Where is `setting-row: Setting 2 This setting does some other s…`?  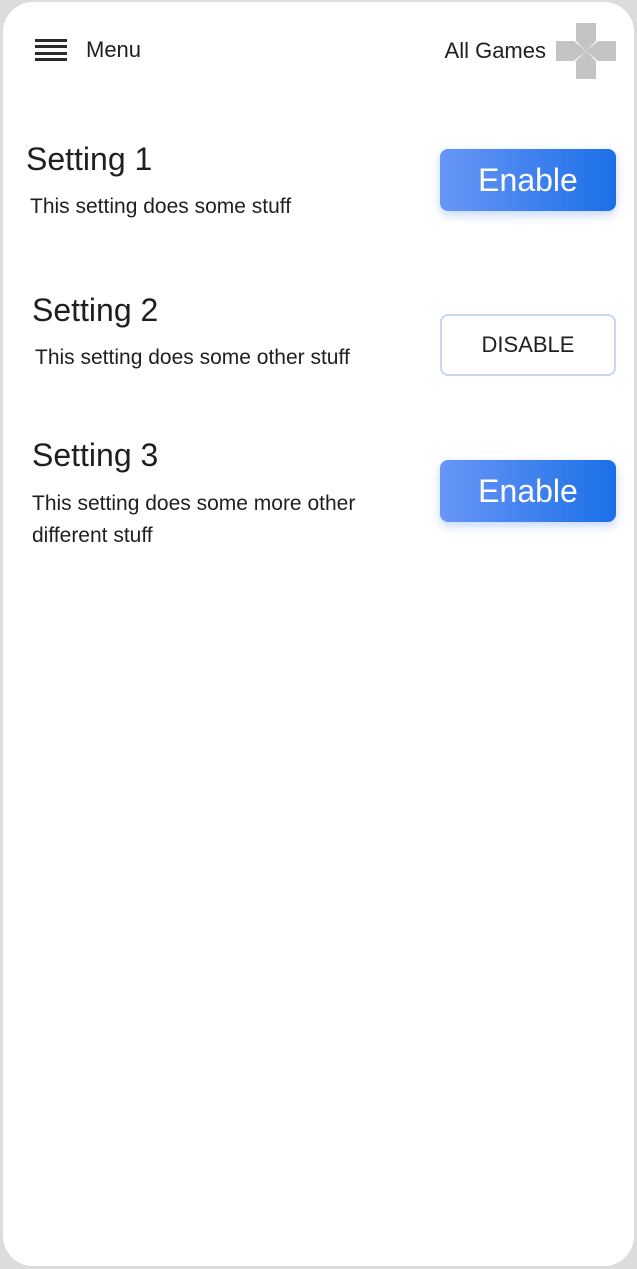
setting-row: Setting 2 This setting does some other s… is located at coordinates (318, 337).